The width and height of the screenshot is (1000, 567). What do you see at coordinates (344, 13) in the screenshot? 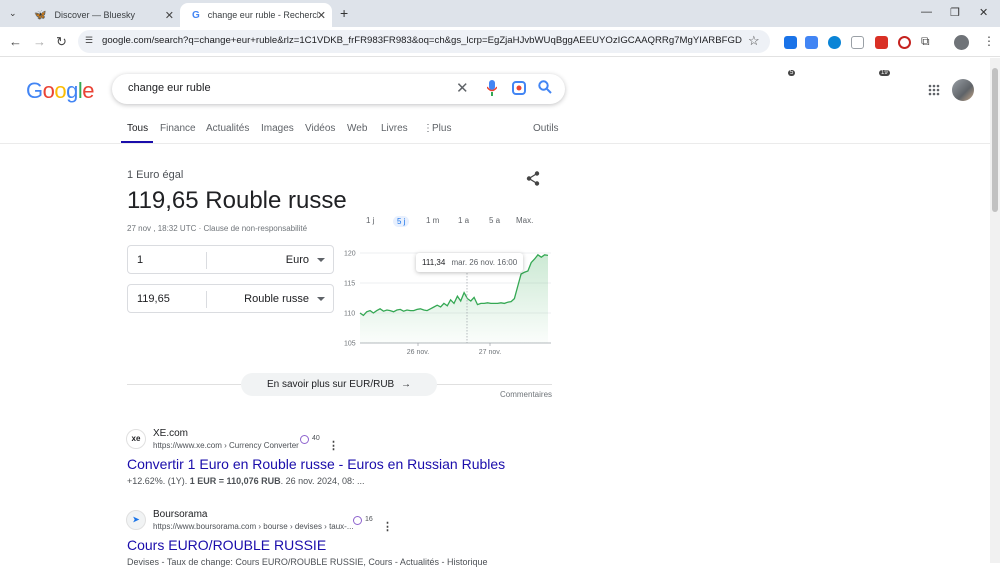
I see `new-tab-button: +` at bounding box center [344, 13].